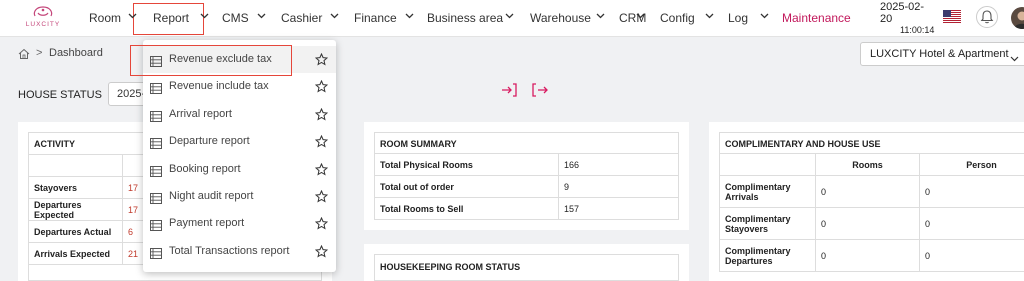 The width and height of the screenshot is (1024, 281). I want to click on room-summary-label: Total Physical Rooms, so click(466, 164).